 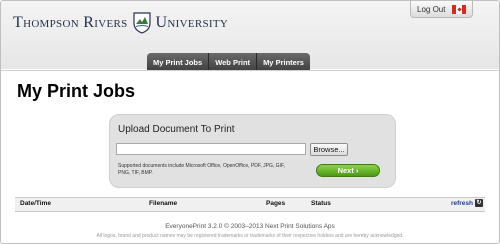 I want to click on tab-my-printers: My Printers, so click(x=283, y=62).